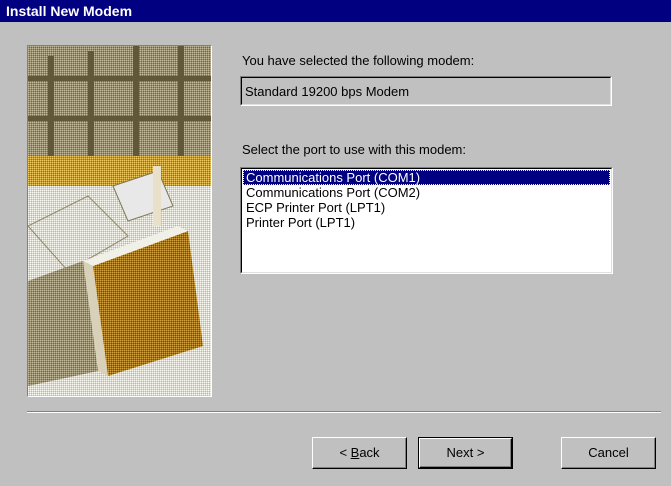 The height and width of the screenshot is (486, 671). What do you see at coordinates (69, 11) in the screenshot?
I see `window-title: Install New Modem` at bounding box center [69, 11].